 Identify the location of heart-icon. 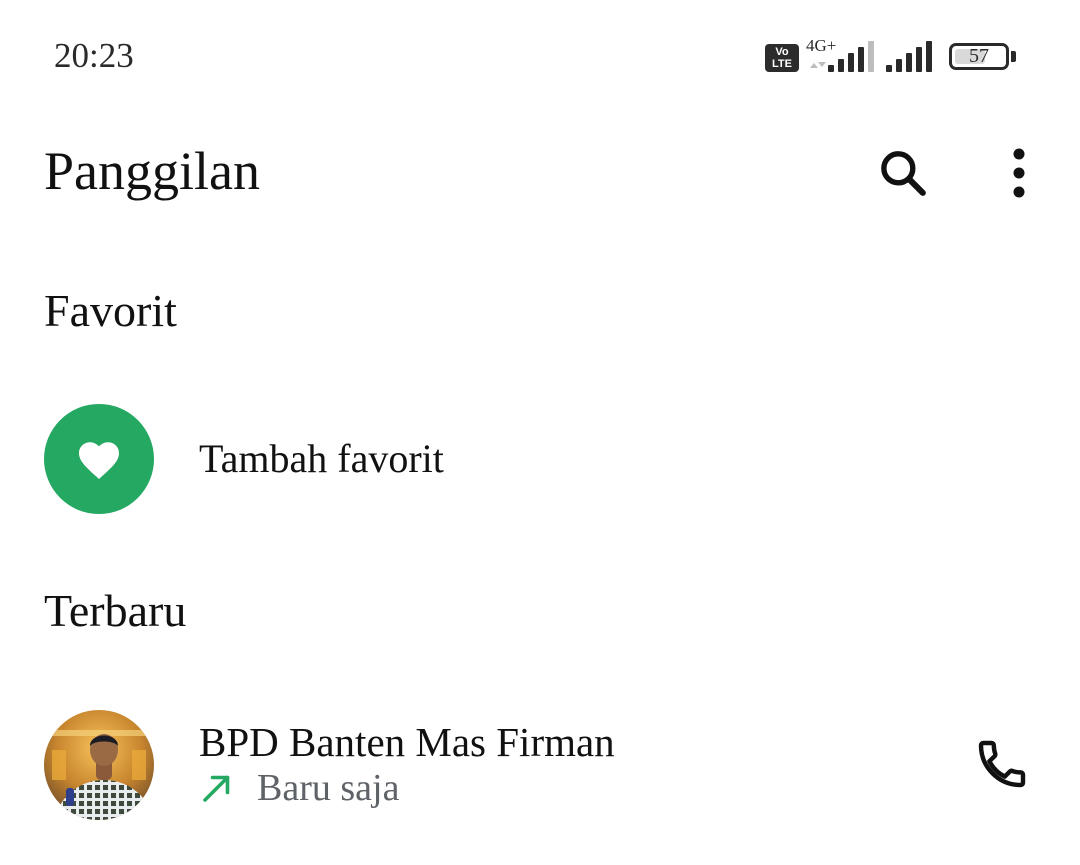
(99, 460).